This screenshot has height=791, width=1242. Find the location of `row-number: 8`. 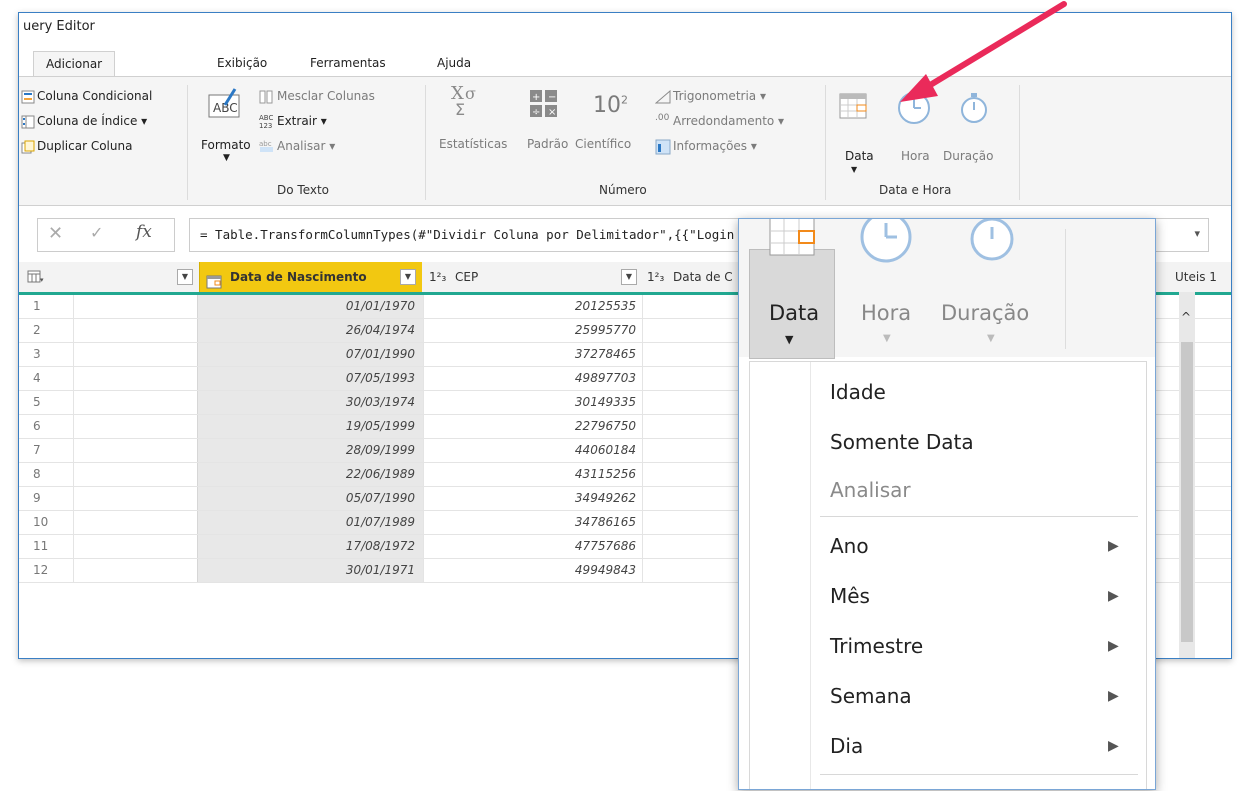

row-number: 8 is located at coordinates (46, 474).